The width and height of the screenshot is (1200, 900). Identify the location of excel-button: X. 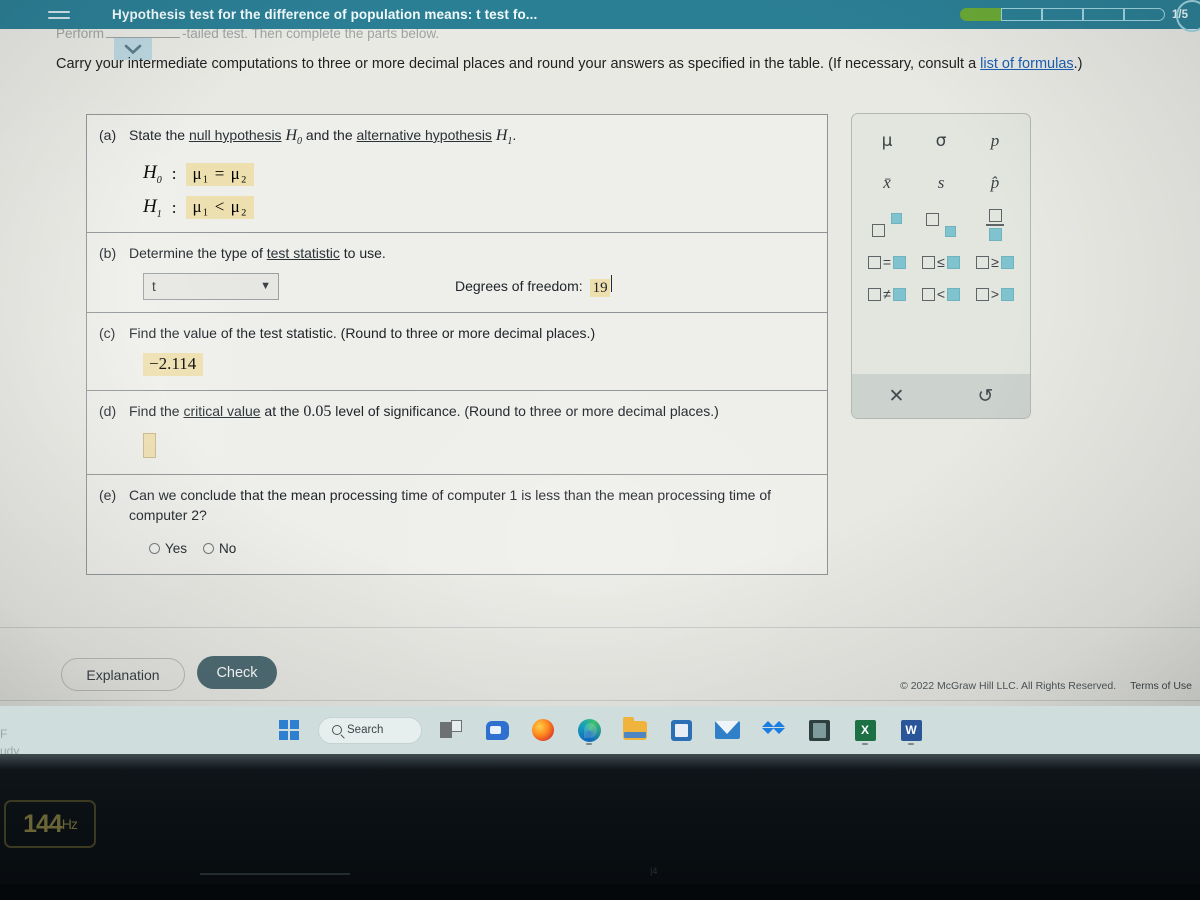
(865, 730).